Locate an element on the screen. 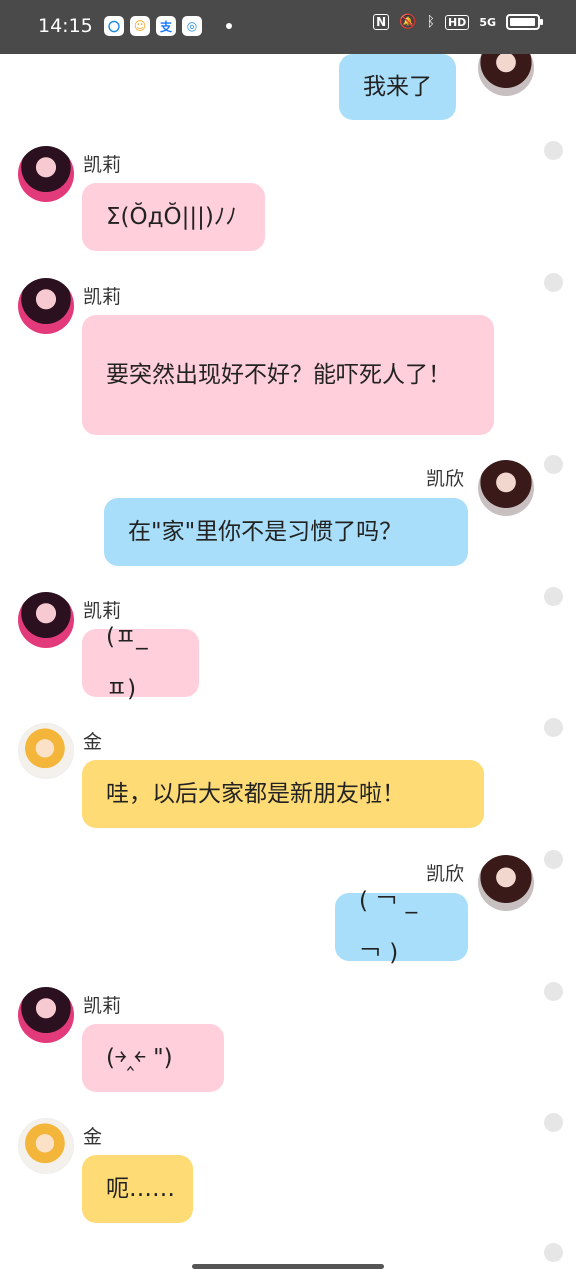 This screenshot has width=576, height=1280. alipay-app-icon: 支 is located at coordinates (166, 26).